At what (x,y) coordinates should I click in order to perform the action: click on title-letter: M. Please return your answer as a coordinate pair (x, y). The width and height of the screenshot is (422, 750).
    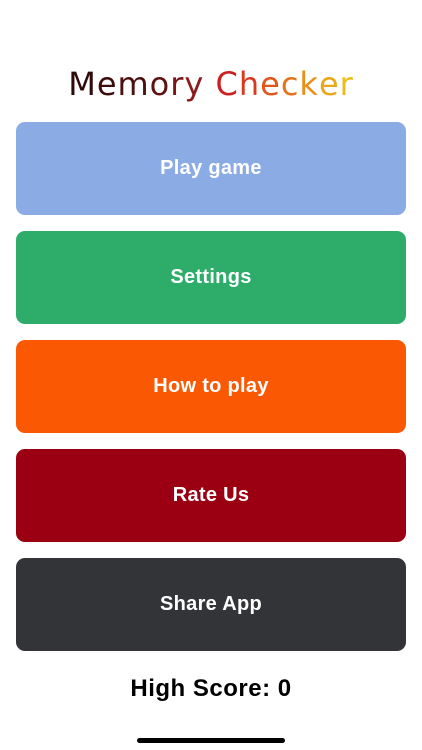
    Looking at the image, I should click on (82, 84).